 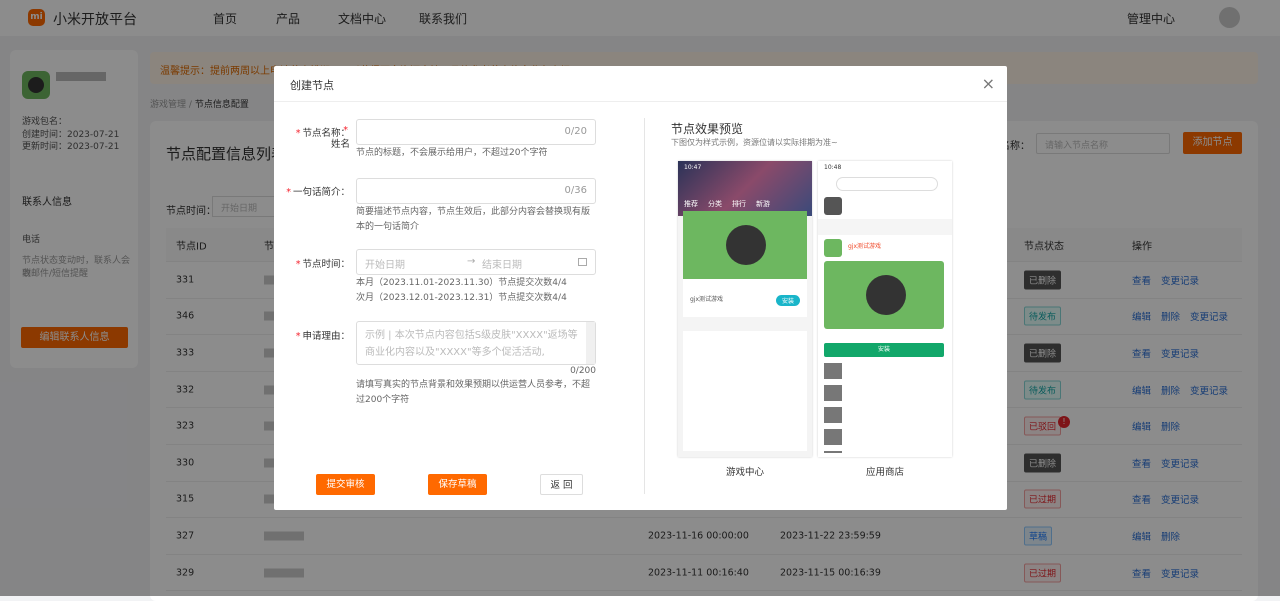 I want to click on game-center-caption: 游戏中心, so click(x=745, y=472).